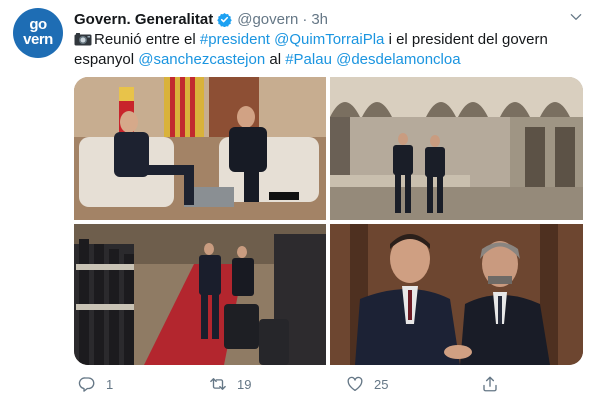 Image resolution: width=599 pixels, height=404 pixels. What do you see at coordinates (267, 19) in the screenshot?
I see `author-handle: @govern` at bounding box center [267, 19].